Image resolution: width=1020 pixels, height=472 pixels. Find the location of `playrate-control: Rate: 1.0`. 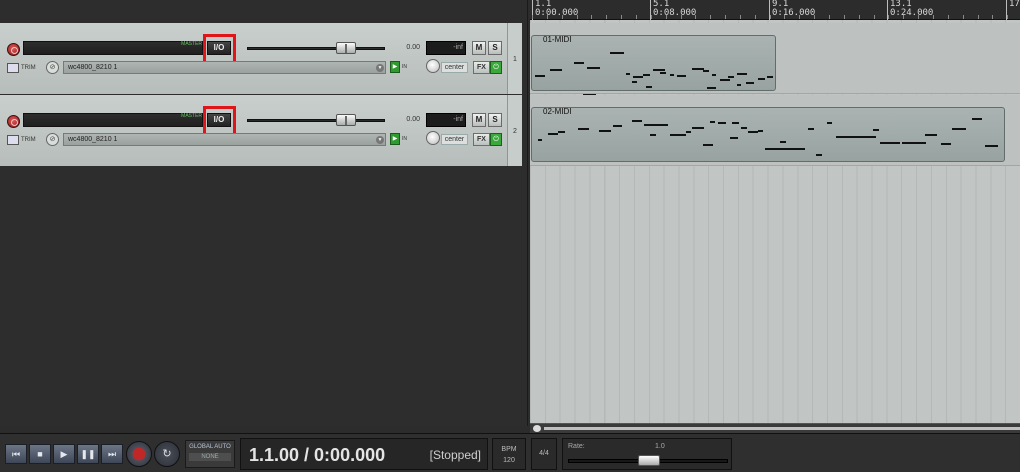

playrate-control: Rate: 1.0 is located at coordinates (647, 454).